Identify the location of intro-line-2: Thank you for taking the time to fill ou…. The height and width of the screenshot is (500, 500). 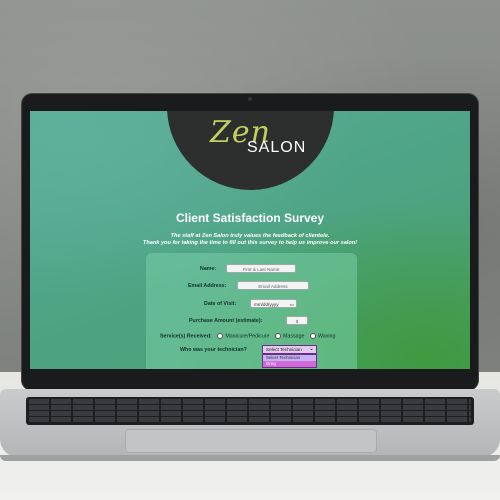
(250, 243).